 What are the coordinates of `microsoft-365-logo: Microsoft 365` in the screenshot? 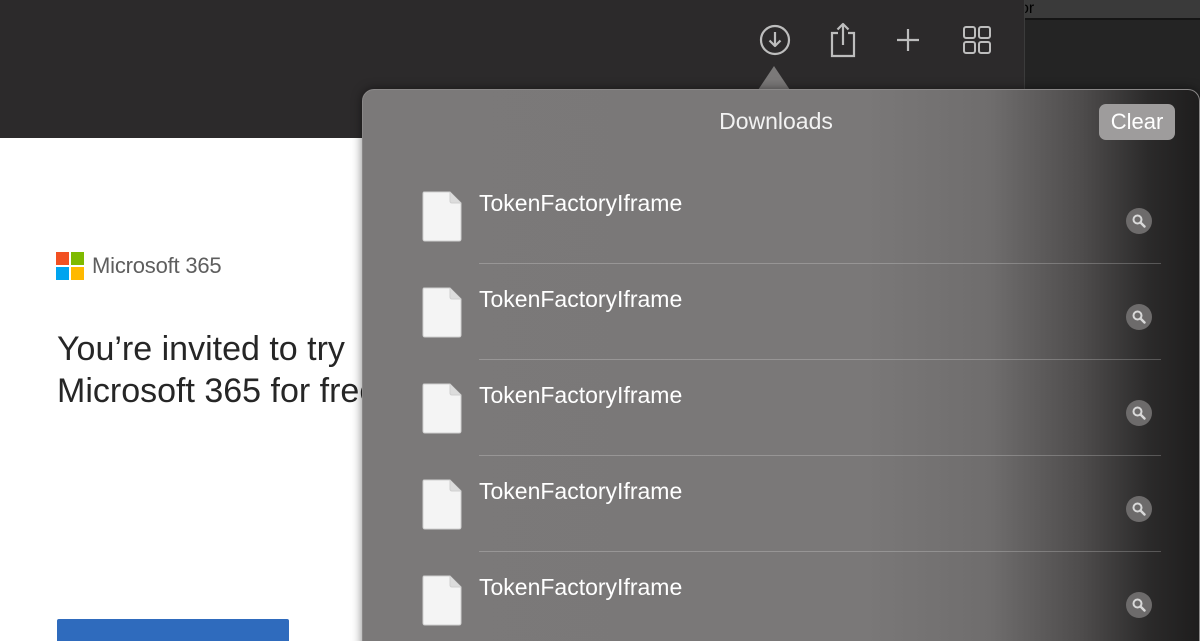 It's located at (139, 266).